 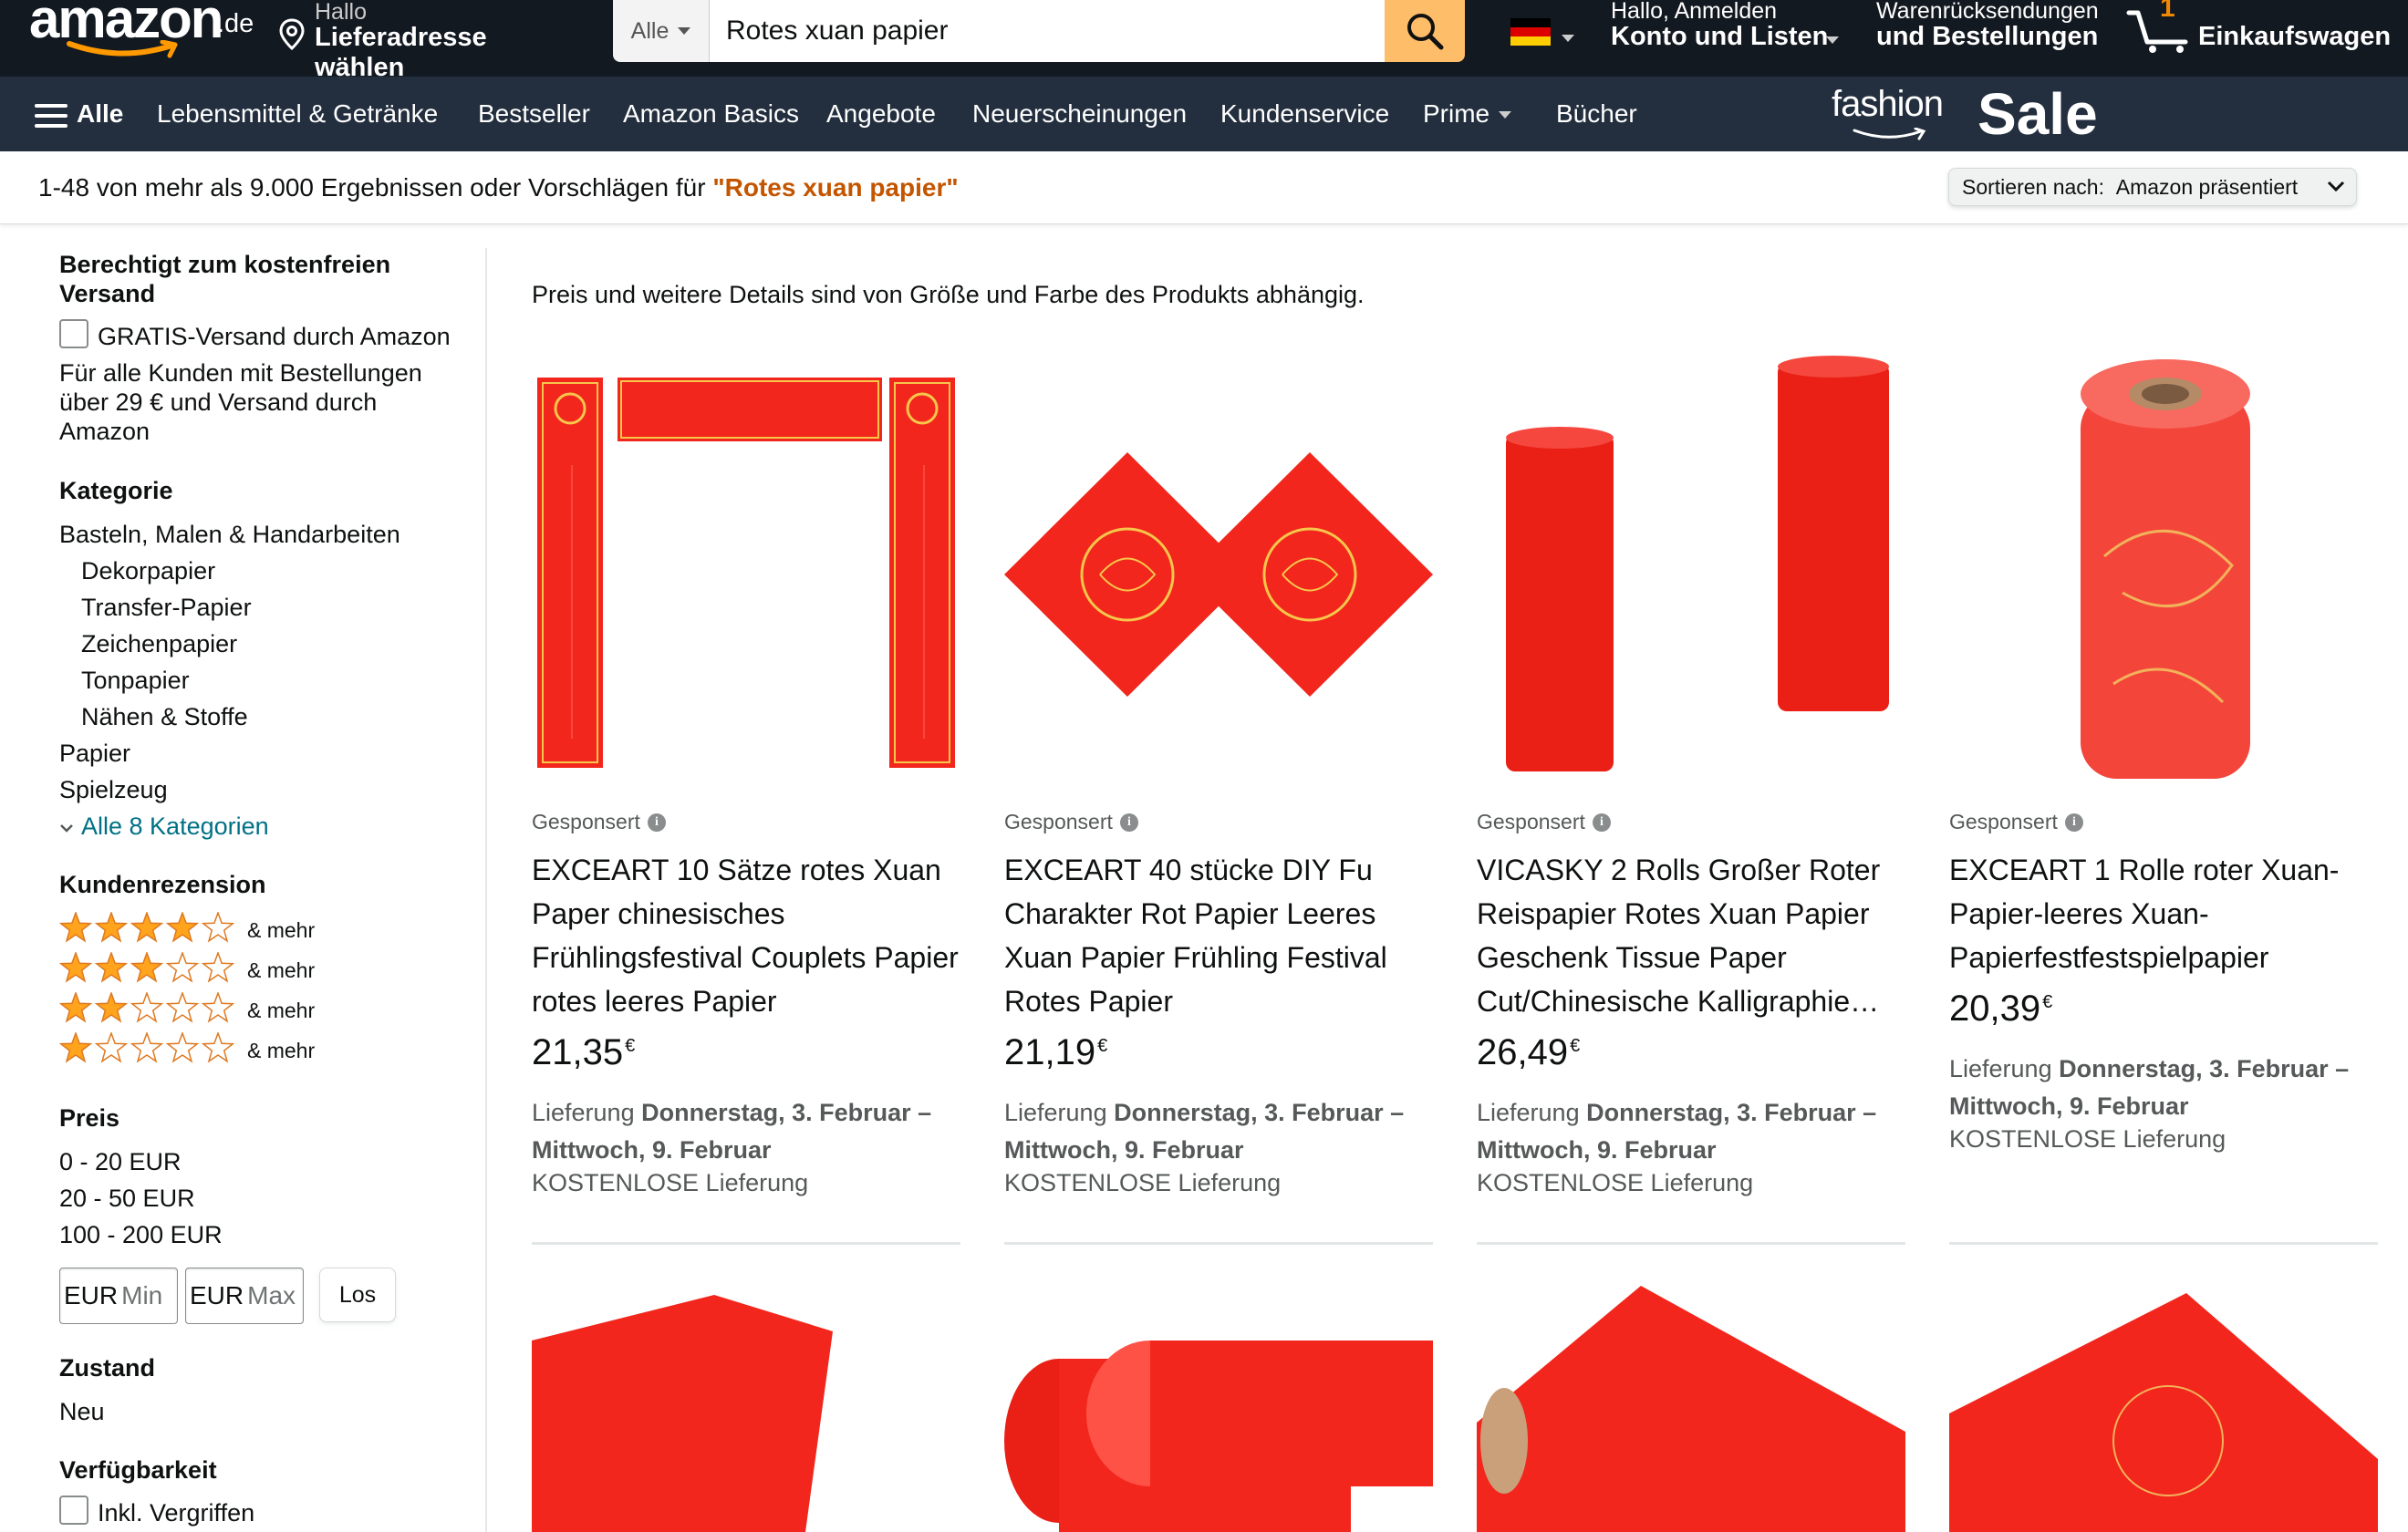 I want to click on rating-filter-4: & mehr, so click(x=187, y=929).